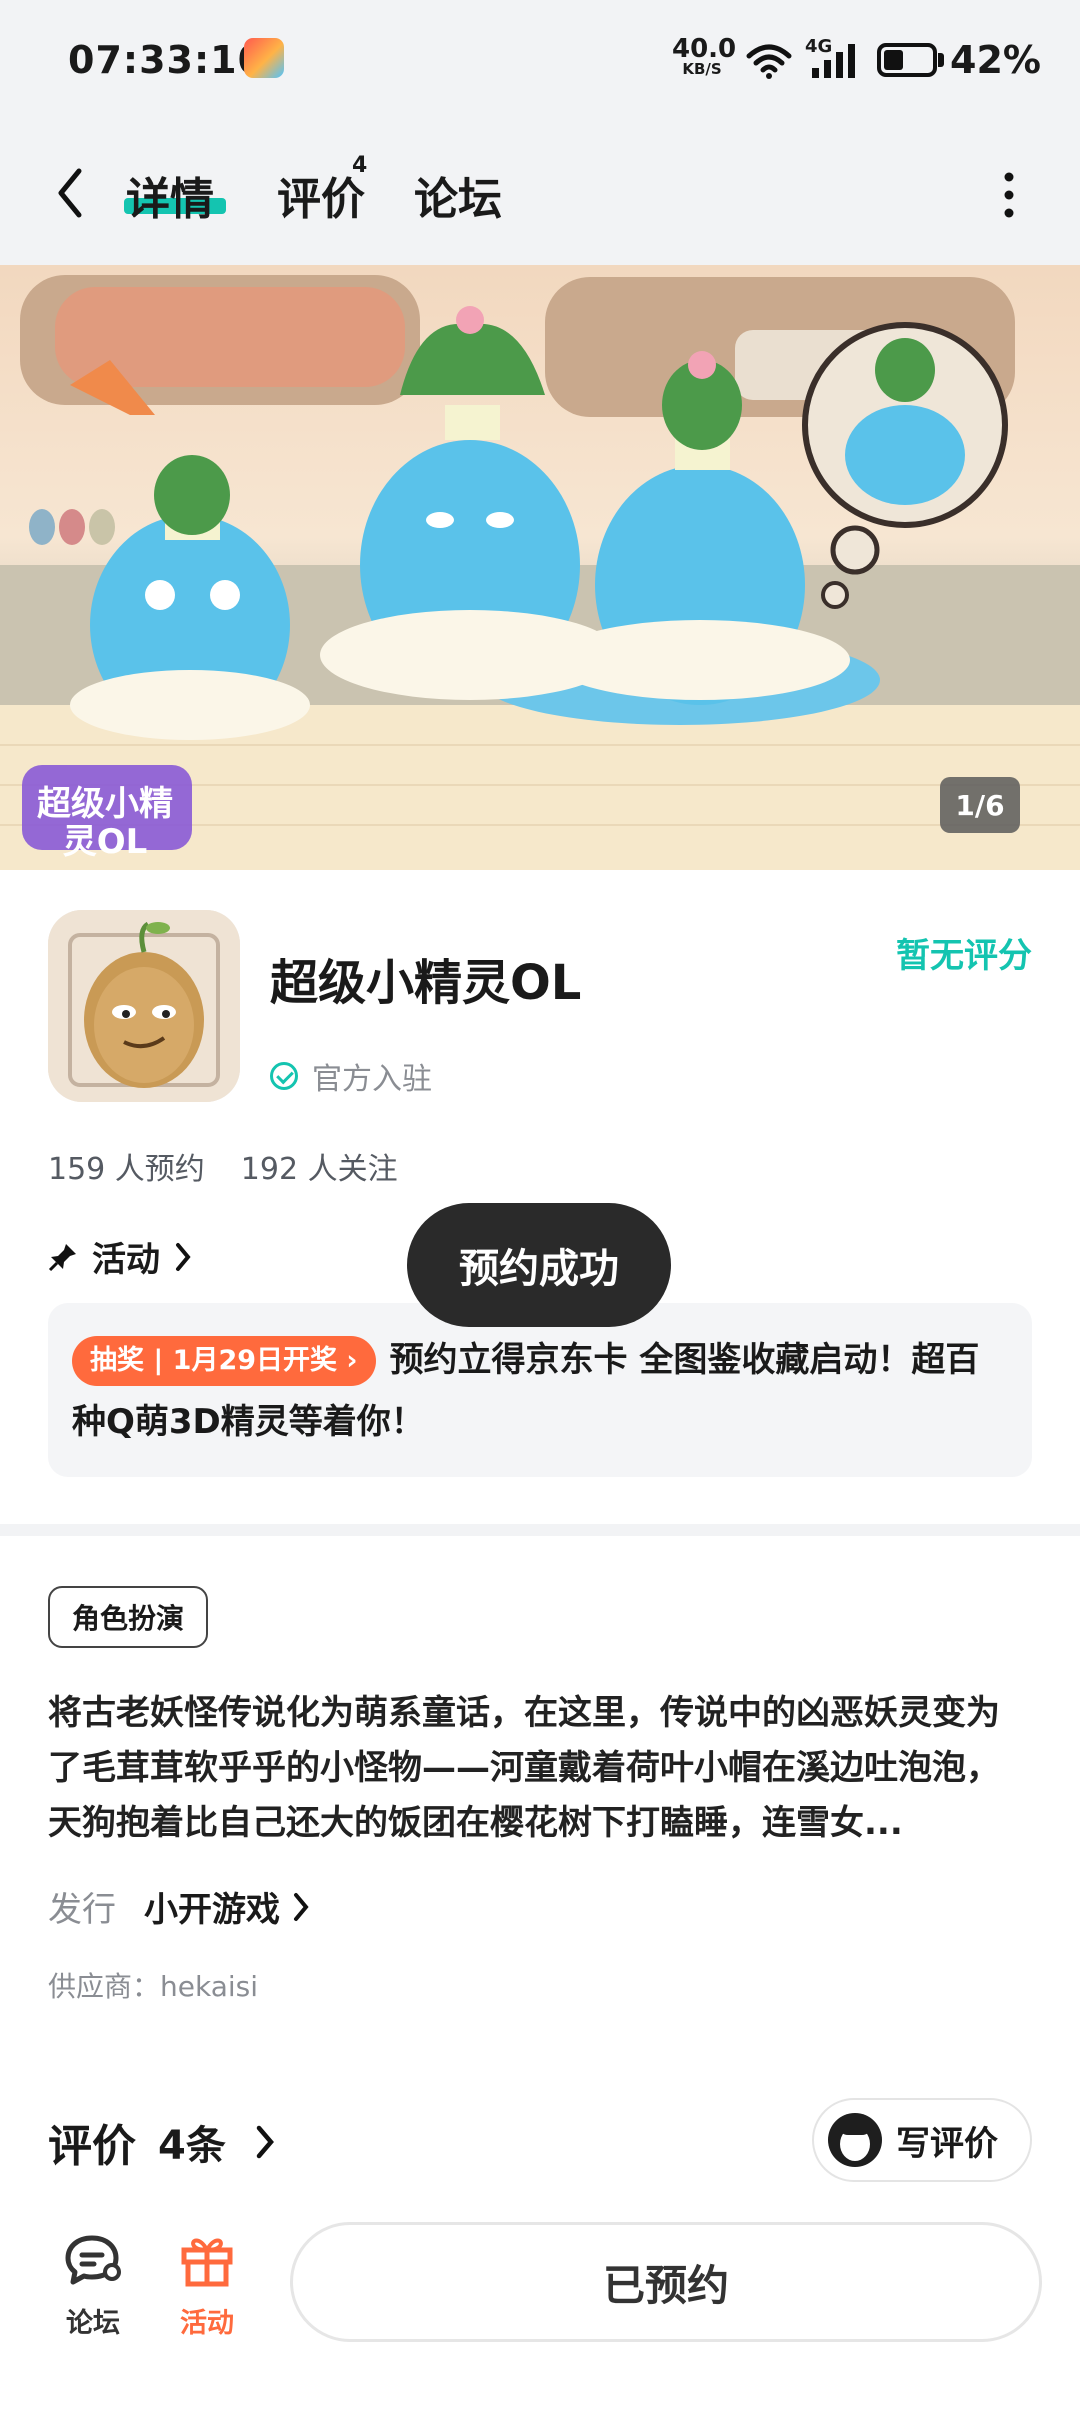 The height and width of the screenshot is (2412, 1080). I want to click on back-arrow-icon, so click(70, 193).